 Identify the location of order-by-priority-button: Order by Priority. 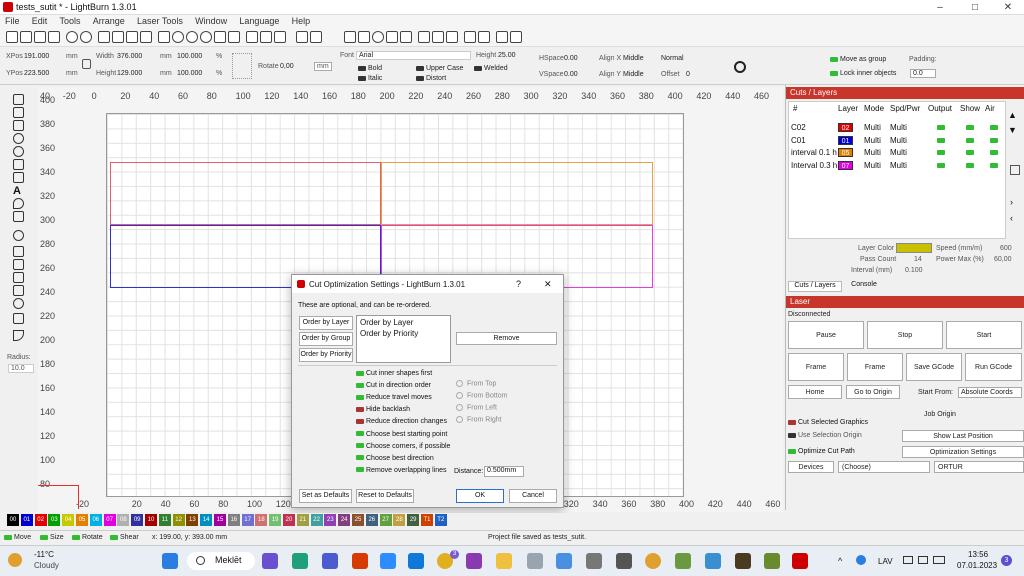
(326, 355).